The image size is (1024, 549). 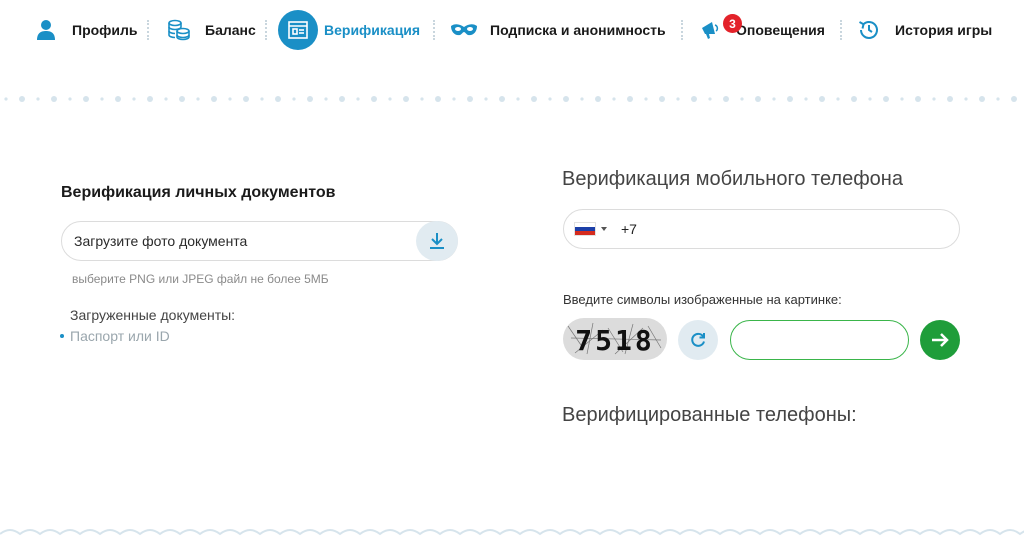 I want to click on download-icon, so click(x=437, y=241).